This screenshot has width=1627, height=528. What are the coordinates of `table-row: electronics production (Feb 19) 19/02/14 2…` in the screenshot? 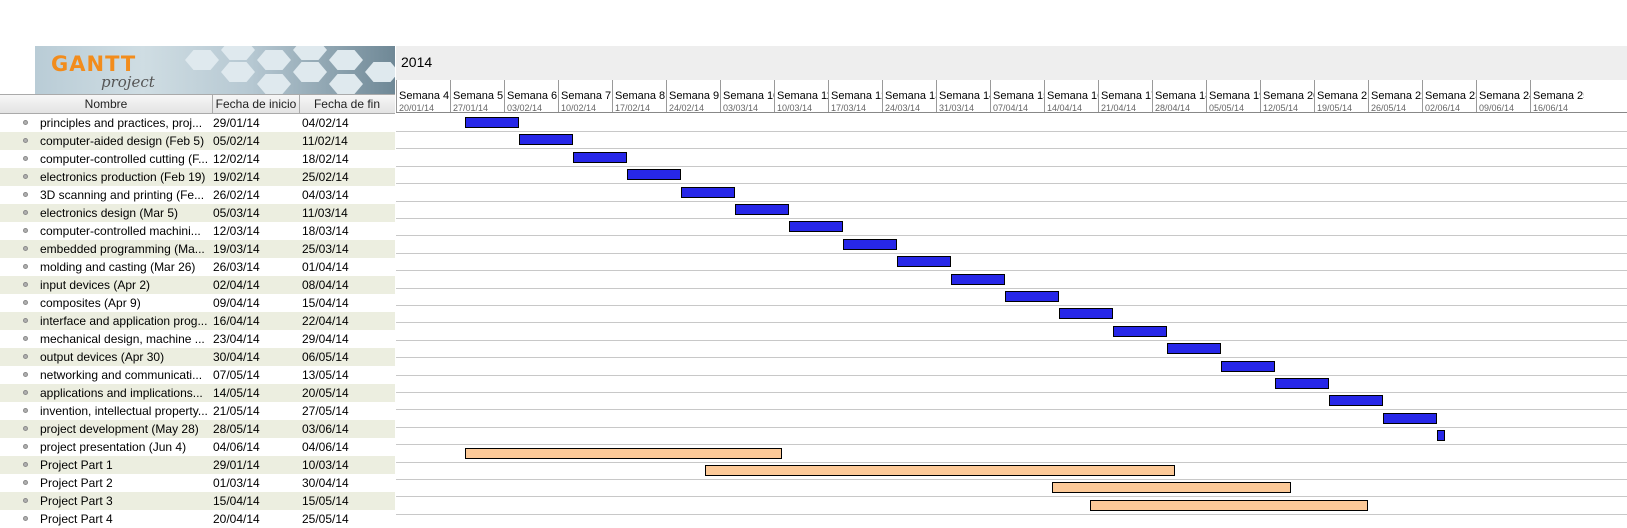 It's located at (197, 177).